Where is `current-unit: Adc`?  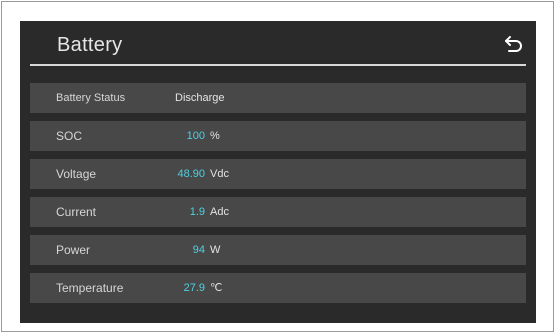
current-unit: Adc is located at coordinates (219, 212).